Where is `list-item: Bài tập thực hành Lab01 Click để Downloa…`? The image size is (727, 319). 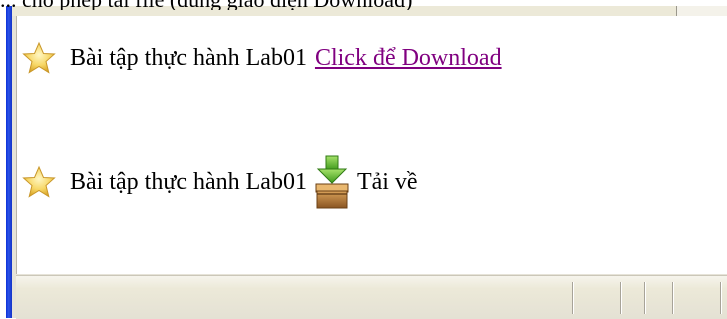
list-item: Bài tập thực hành Lab01 Click để Downloa… is located at coordinates (262, 58).